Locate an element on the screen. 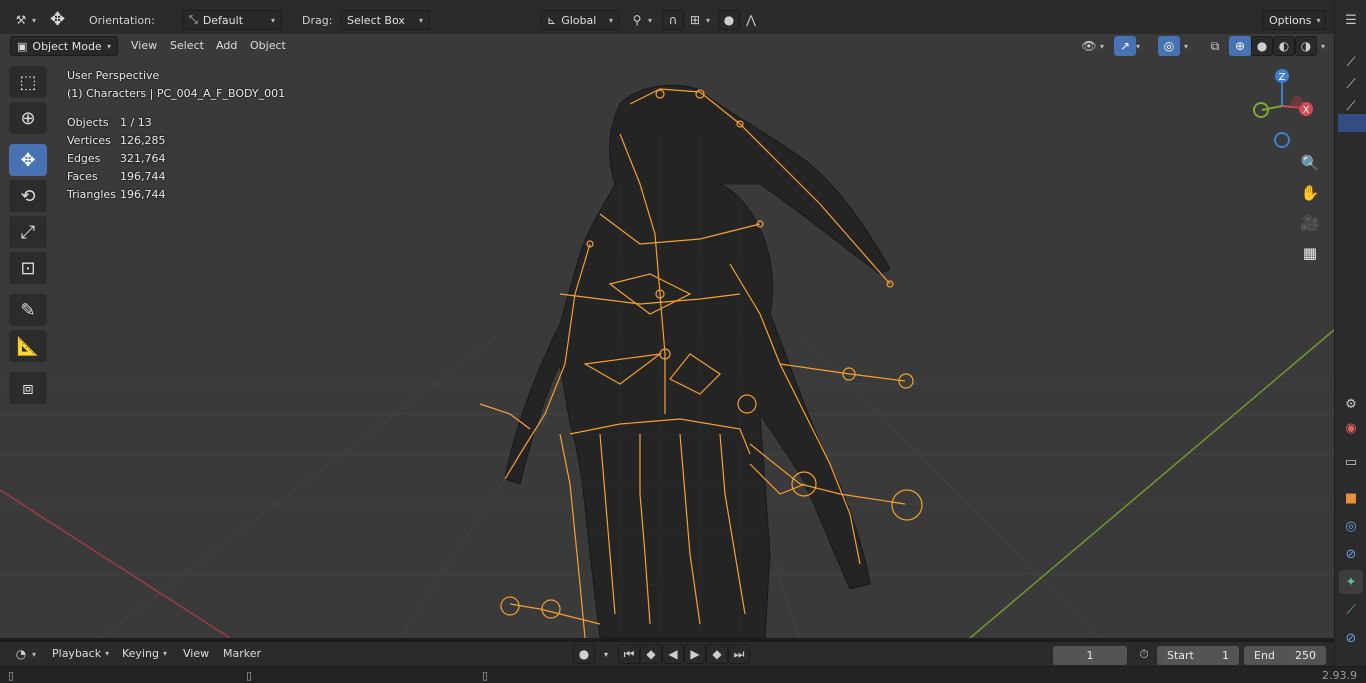 The width and height of the screenshot is (1366, 683). drag-dropdown: Select Box ▾ is located at coordinates (385, 20).